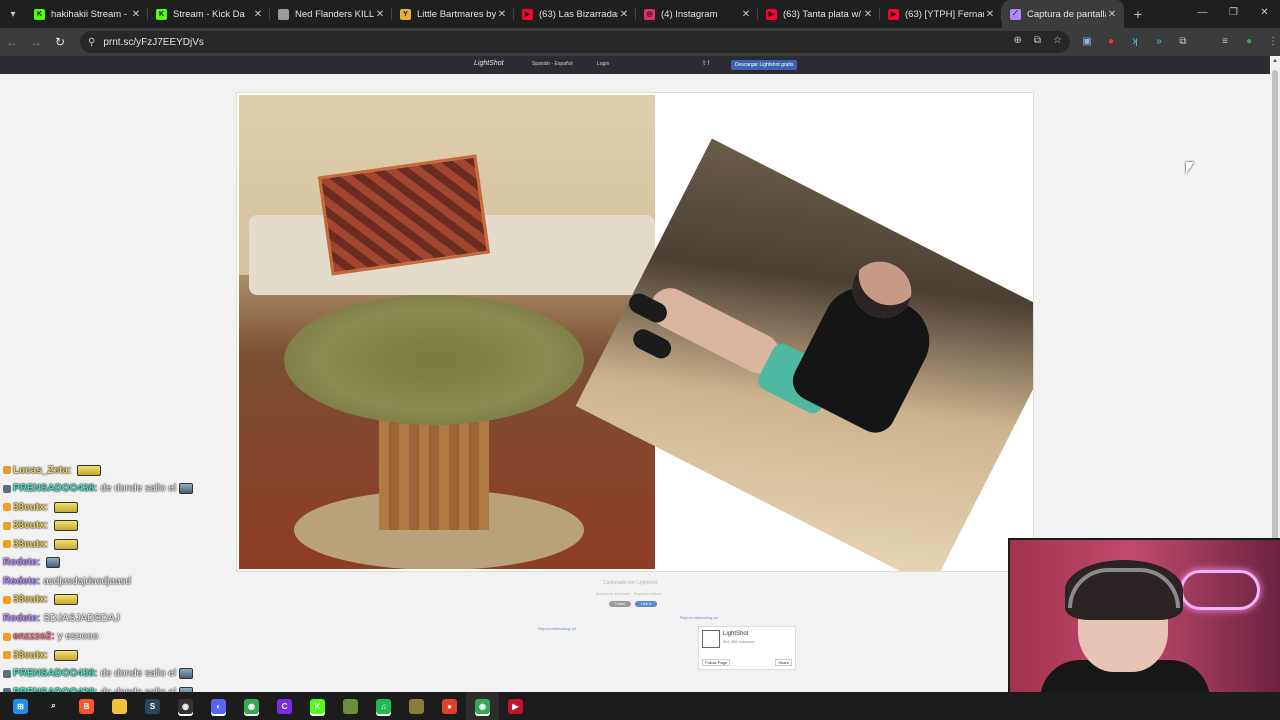  Describe the element at coordinates (575, 42) in the screenshot. I see `address-bar: ⚲ prnt.sc/yFzJ7EEYDjVs ⊕ ⧉ ☆` at that location.